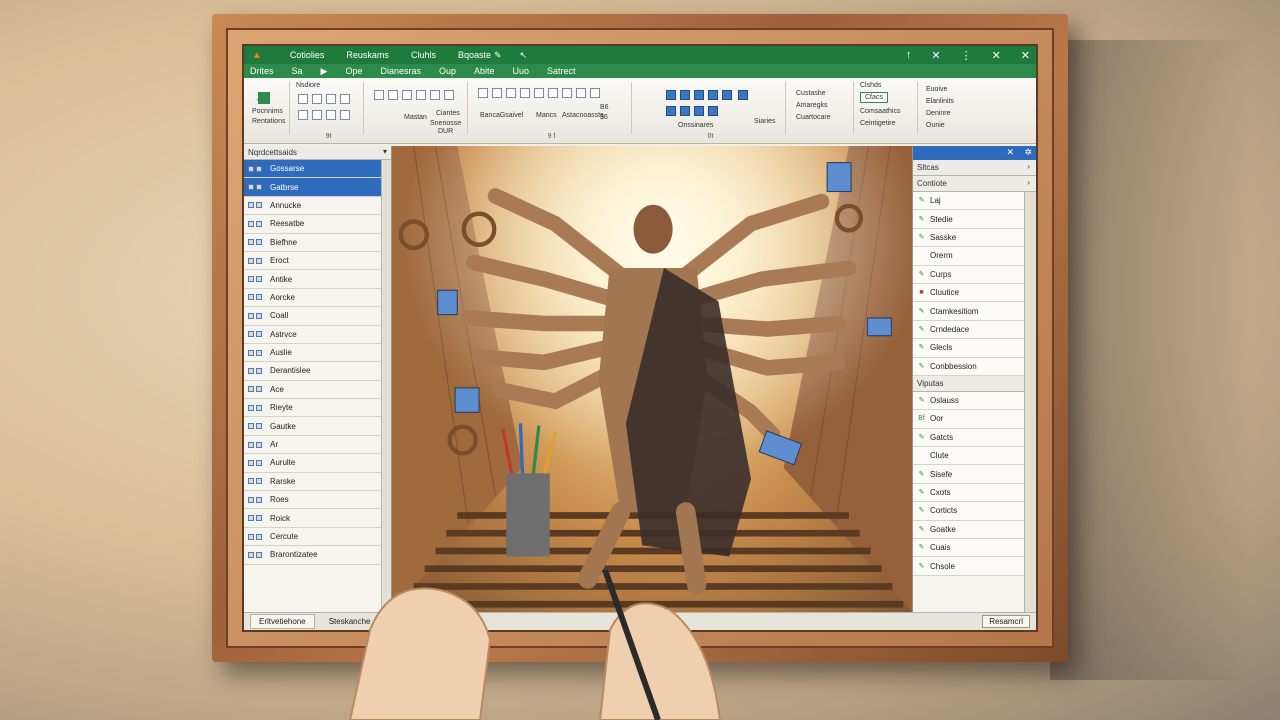 This screenshot has height=720, width=1280. I want to click on list-item: ✎ Sisefe, so click(974, 474).